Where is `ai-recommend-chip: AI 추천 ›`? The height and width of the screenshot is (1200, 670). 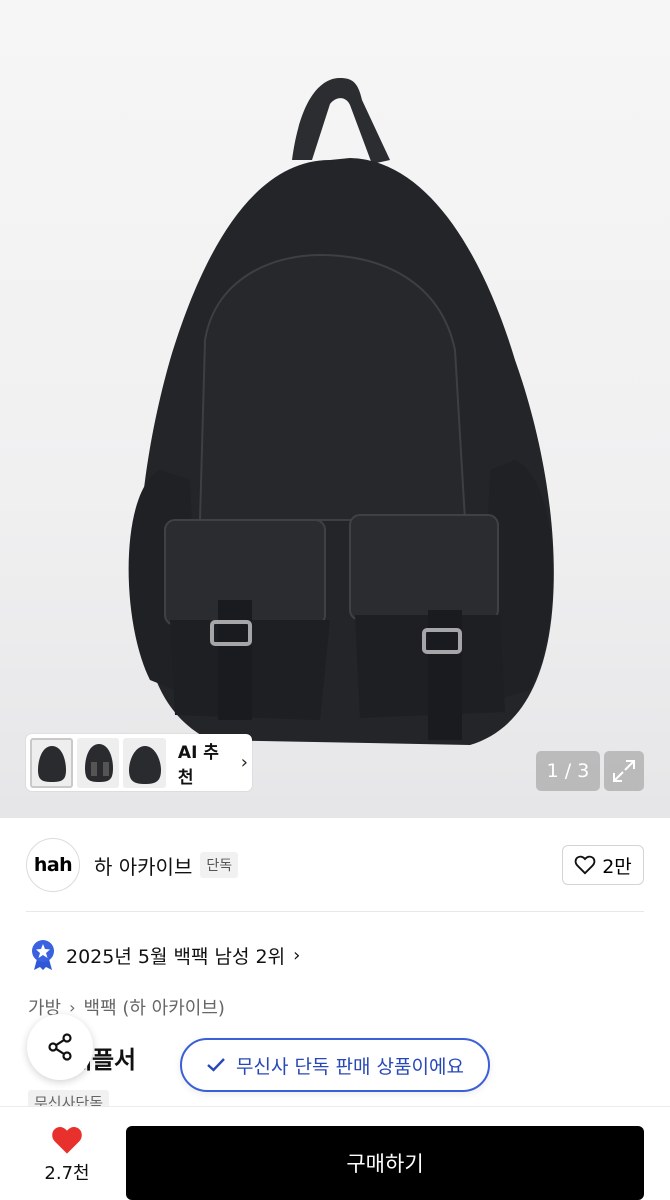
ai-recommend-chip: AI 추천 › is located at coordinates (139, 762).